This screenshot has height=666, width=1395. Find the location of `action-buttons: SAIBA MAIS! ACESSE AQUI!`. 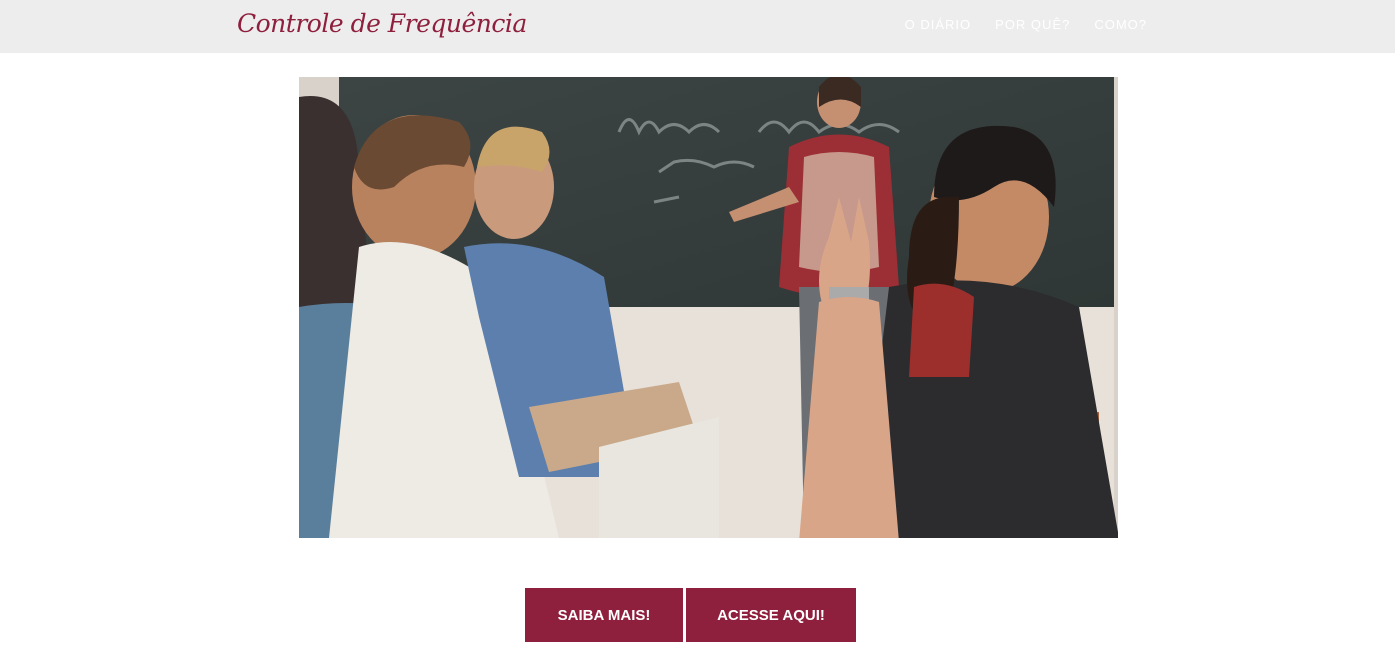

action-buttons: SAIBA MAIS! ACESSE AQUI! is located at coordinates (690, 615).